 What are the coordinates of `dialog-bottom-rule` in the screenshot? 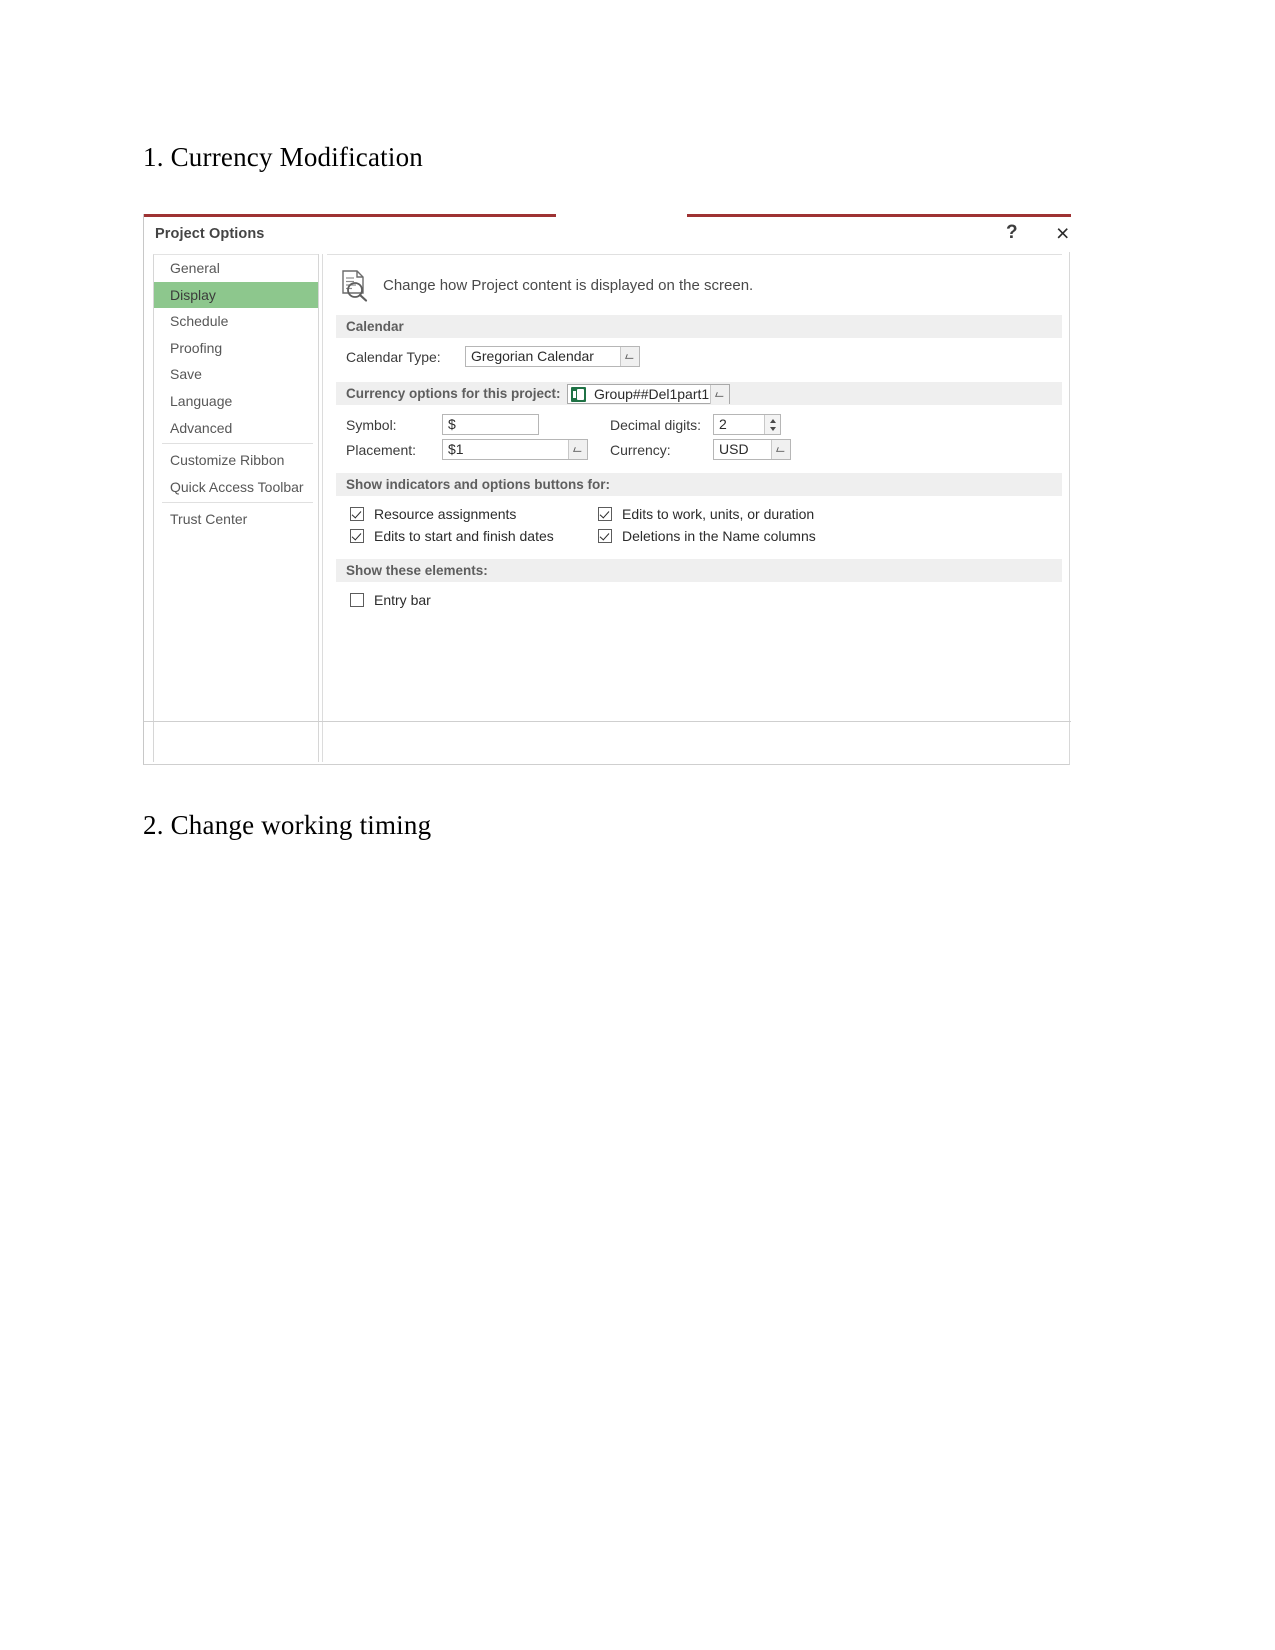 It's located at (607, 721).